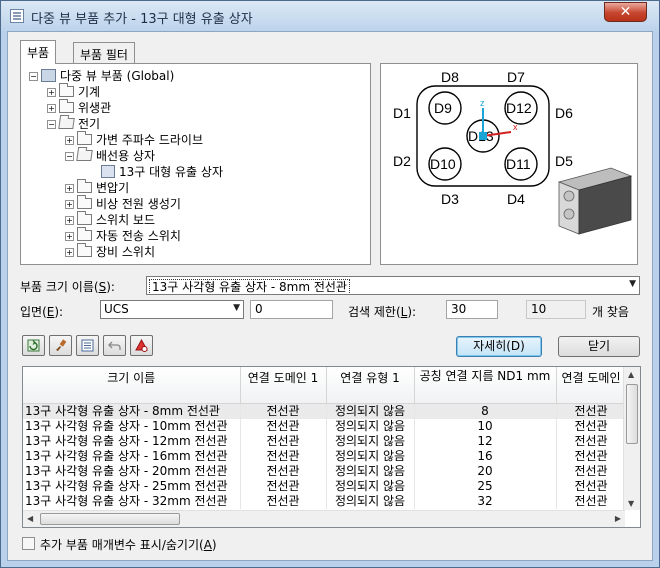 The height and width of the screenshot is (568, 660). Describe the element at coordinates (556, 309) in the screenshot. I see `found-count: 10` at that location.